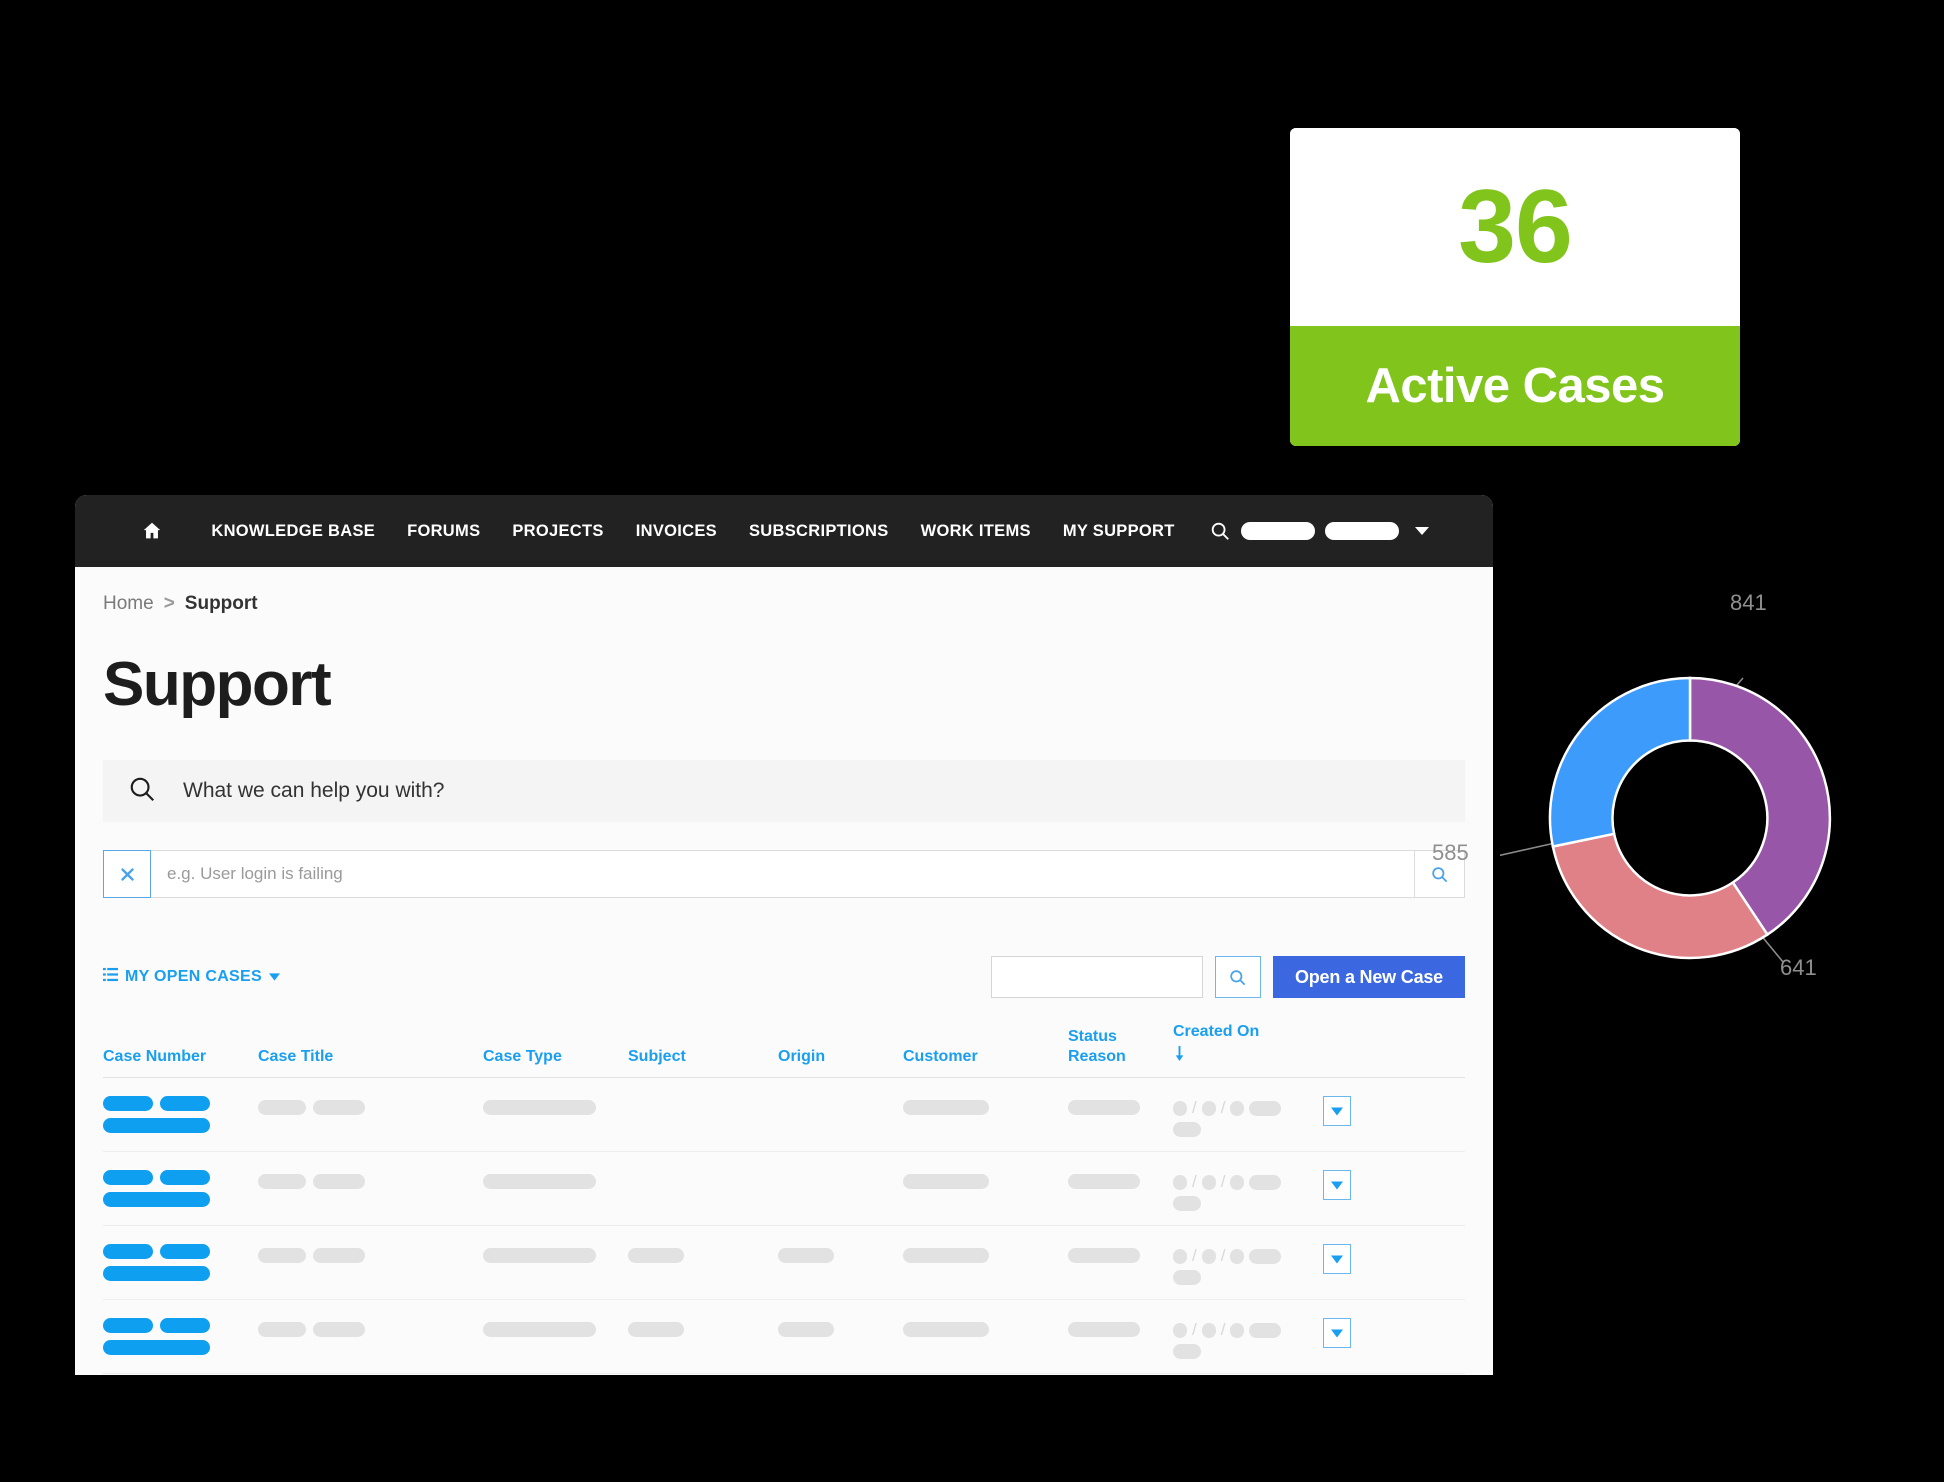 This screenshot has height=1482, width=1944. What do you see at coordinates (557, 531) in the screenshot?
I see `nav-item-projects: PROJECTS` at bounding box center [557, 531].